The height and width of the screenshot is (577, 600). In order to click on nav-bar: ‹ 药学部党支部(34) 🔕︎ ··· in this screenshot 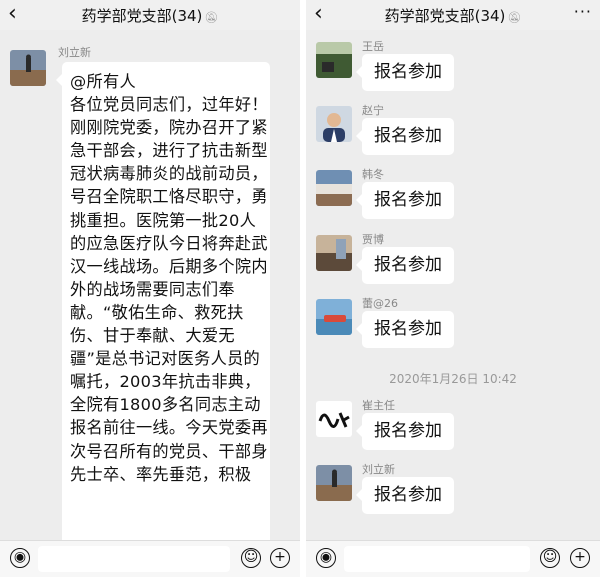, I will do `click(453, 15)`.